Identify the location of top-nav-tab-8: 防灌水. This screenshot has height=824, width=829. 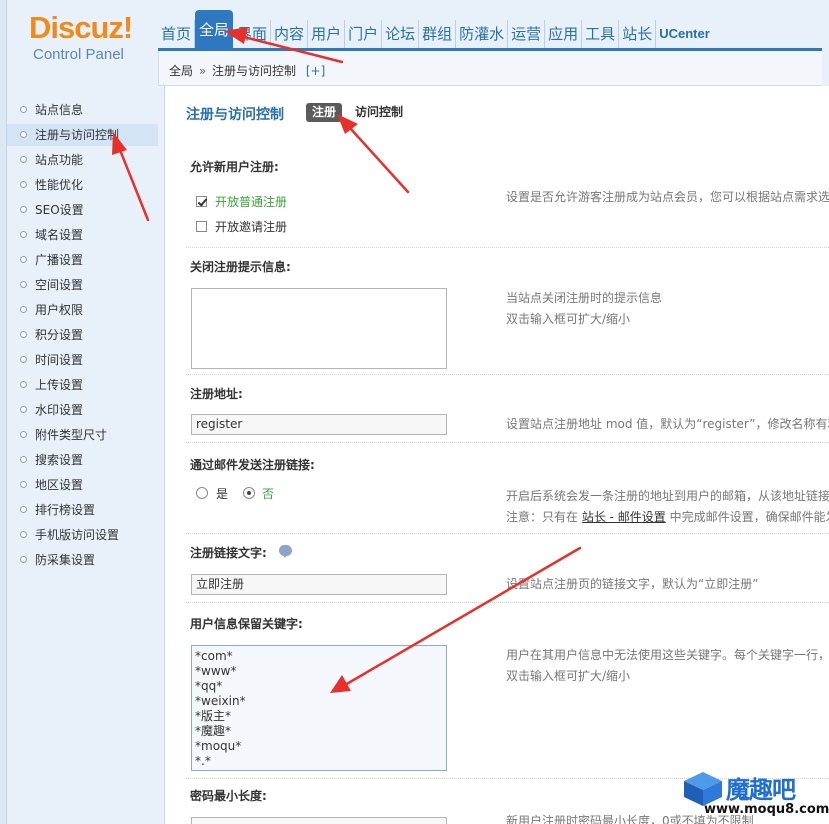
(482, 35).